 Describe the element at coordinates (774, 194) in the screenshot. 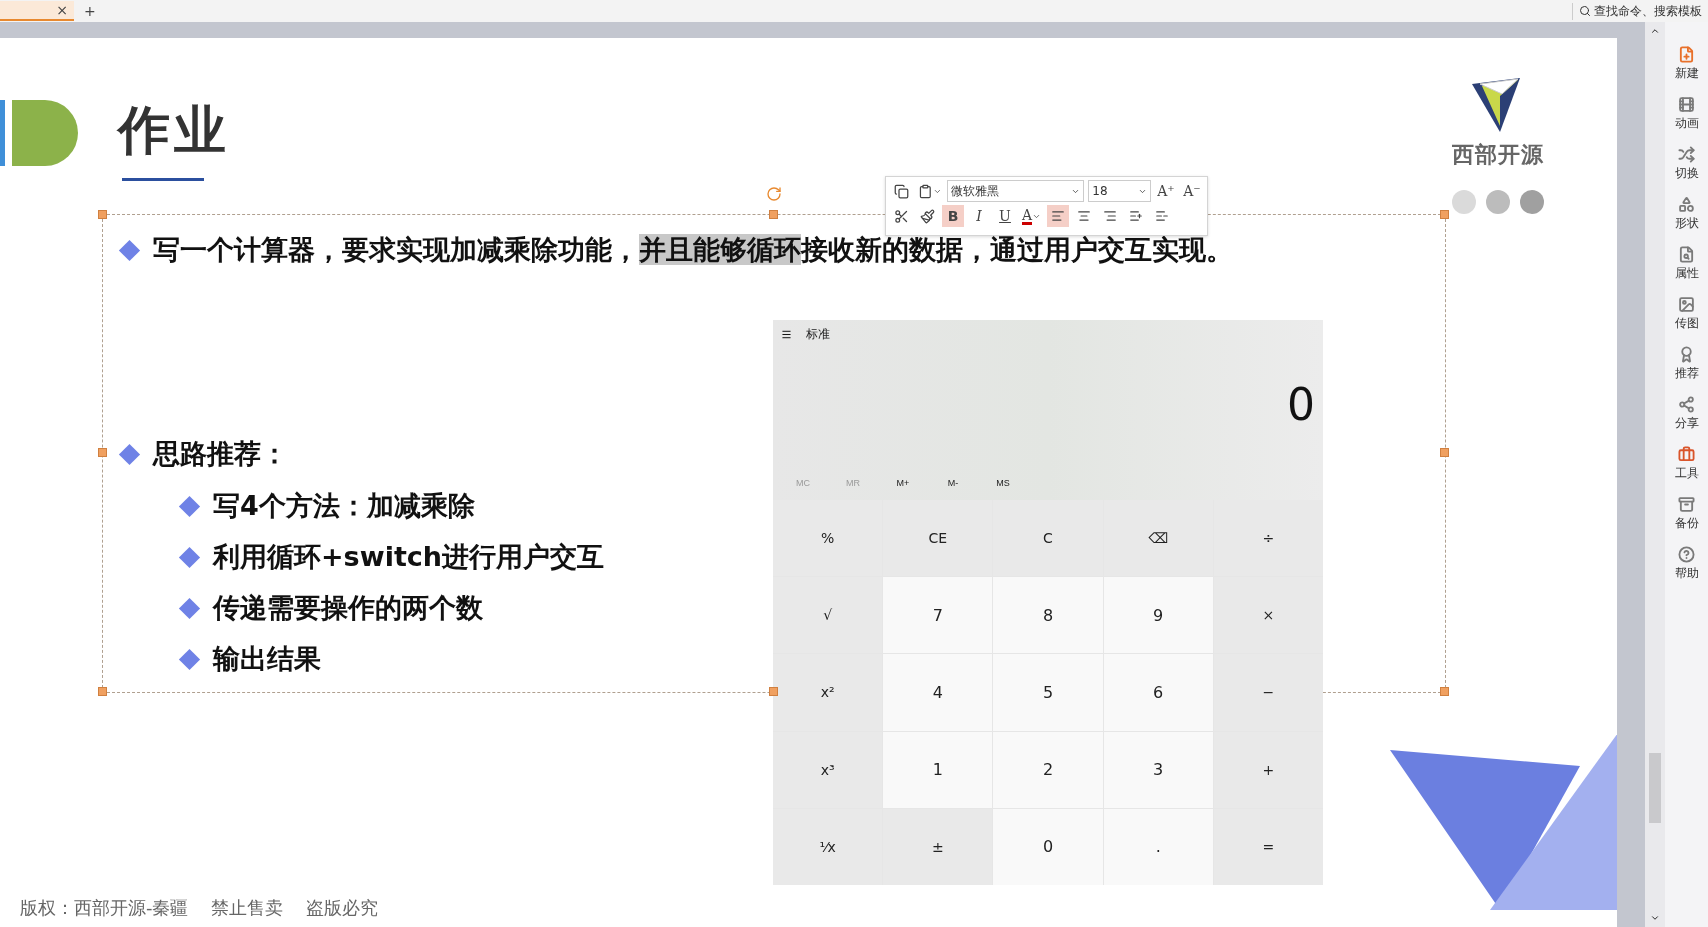

I see `rotate-handle-icon` at that location.